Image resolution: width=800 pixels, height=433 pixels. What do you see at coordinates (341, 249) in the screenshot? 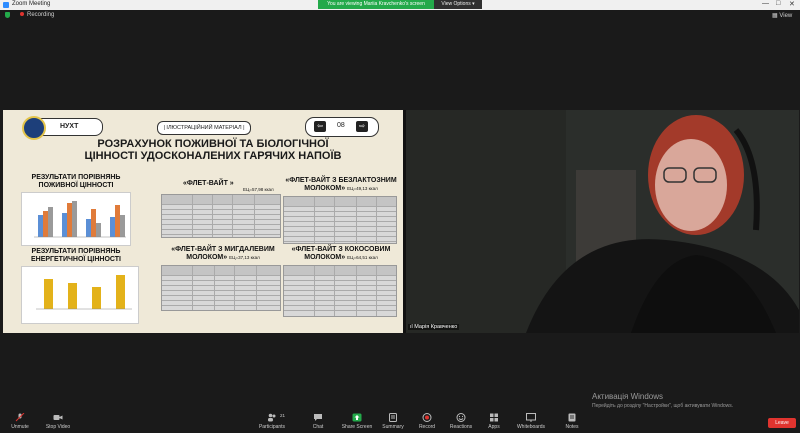
I see `table4-title-line1: «ФЛЕТ-ВАЙТ З КОКОСОВИМ` at bounding box center [341, 249].